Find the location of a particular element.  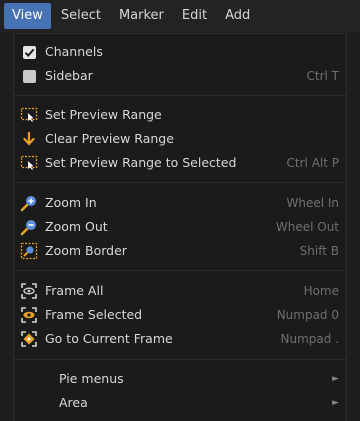

menu-item-pie-menus: Pie menus ► is located at coordinates (180, 378).